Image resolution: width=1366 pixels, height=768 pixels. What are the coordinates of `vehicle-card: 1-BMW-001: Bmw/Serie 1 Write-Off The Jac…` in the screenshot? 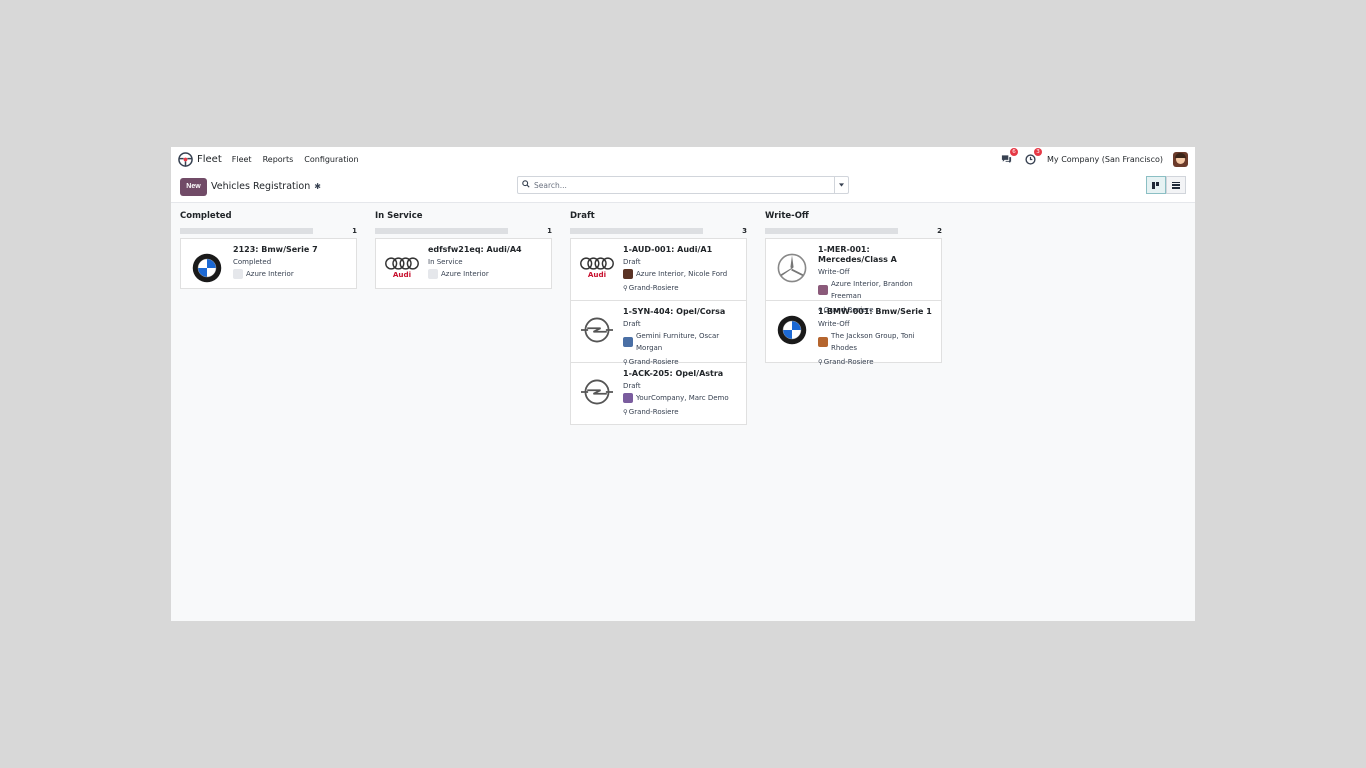 It's located at (853, 333).